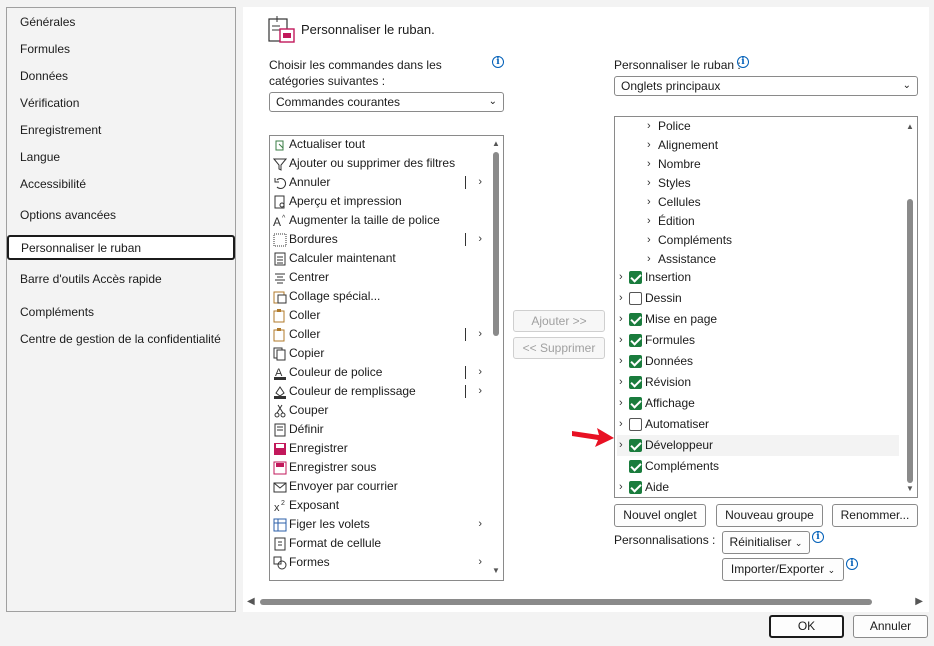 The image size is (934, 646). What do you see at coordinates (559, 321) in the screenshot?
I see `add-button: Ajouter >>` at bounding box center [559, 321].